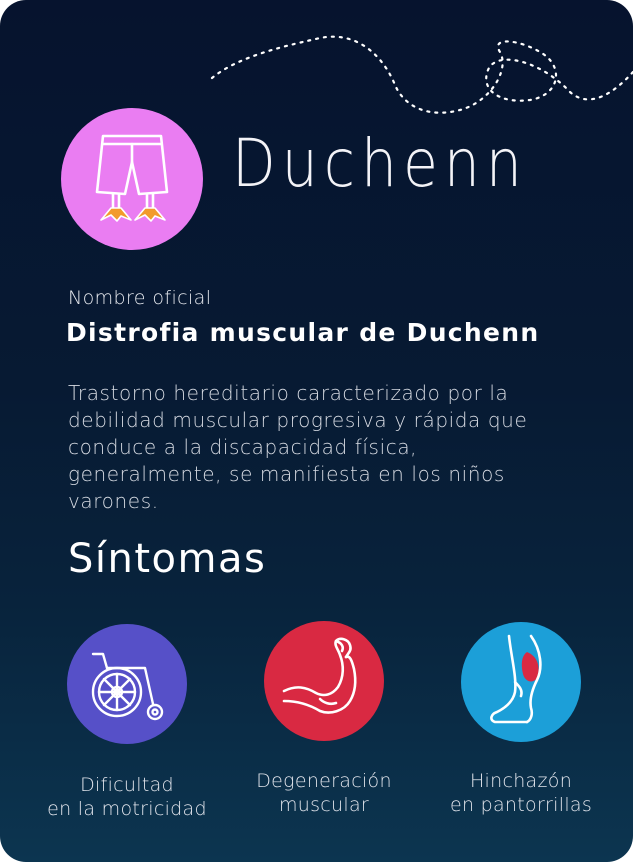  What do you see at coordinates (127, 785) in the screenshot?
I see `symptom-1-line1: Dificultad` at bounding box center [127, 785].